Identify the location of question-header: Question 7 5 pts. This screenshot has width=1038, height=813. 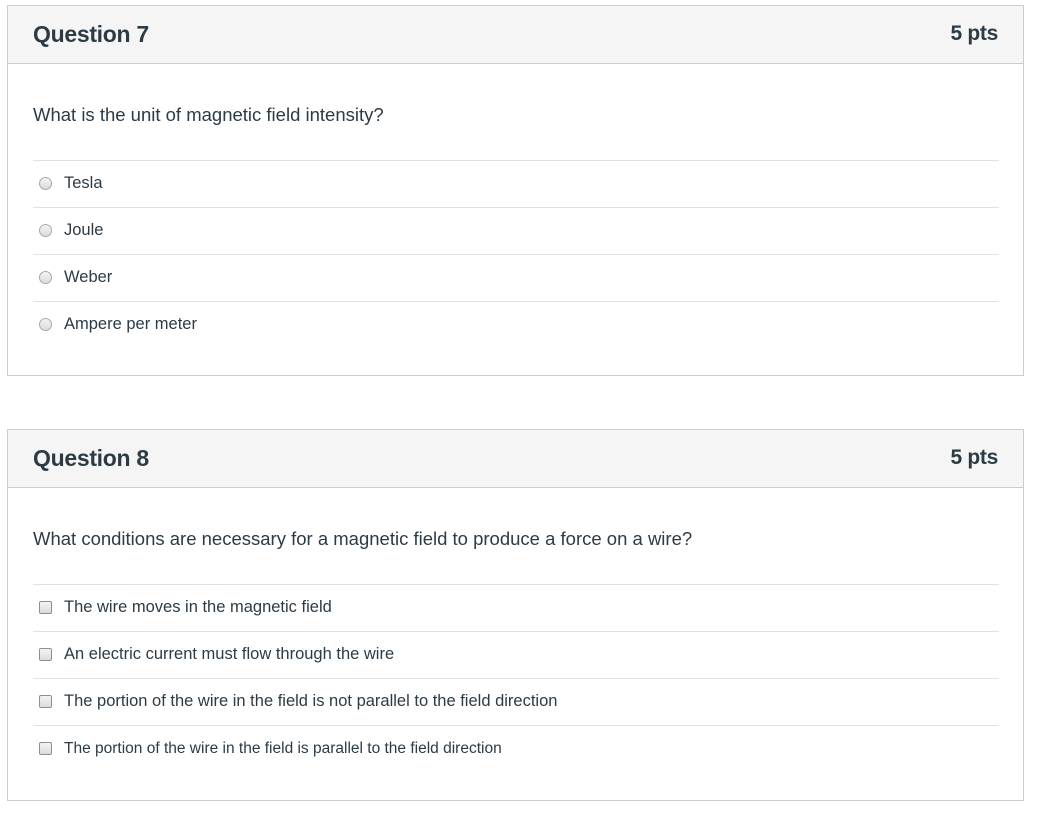
(515, 35).